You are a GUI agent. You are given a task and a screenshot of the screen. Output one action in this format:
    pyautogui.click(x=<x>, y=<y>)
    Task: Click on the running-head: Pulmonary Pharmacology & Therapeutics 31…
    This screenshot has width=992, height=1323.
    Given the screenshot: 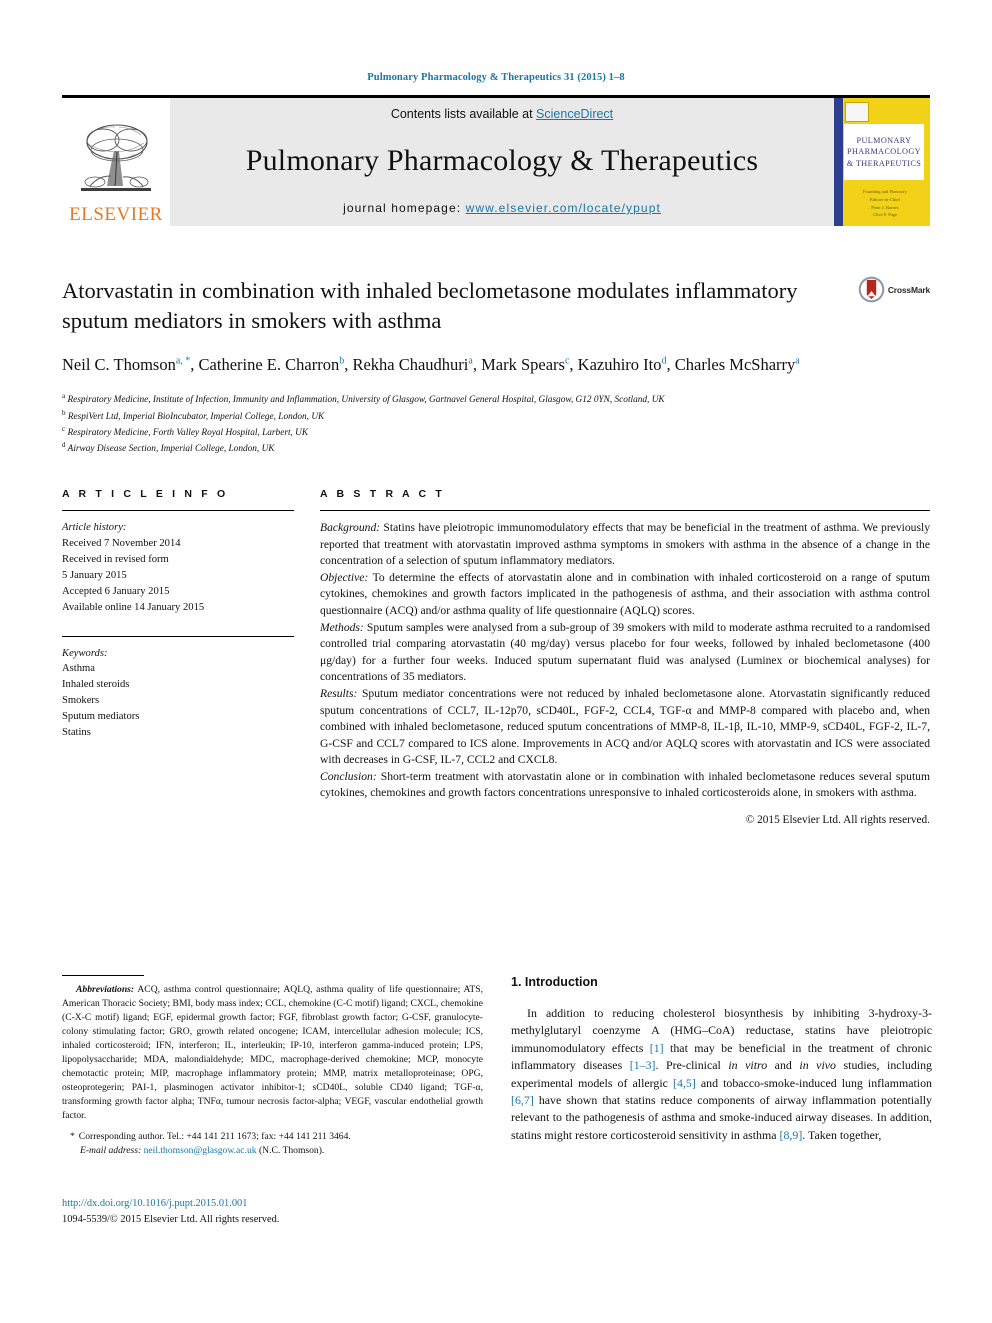 What is the action you would take?
    pyautogui.click(x=496, y=77)
    